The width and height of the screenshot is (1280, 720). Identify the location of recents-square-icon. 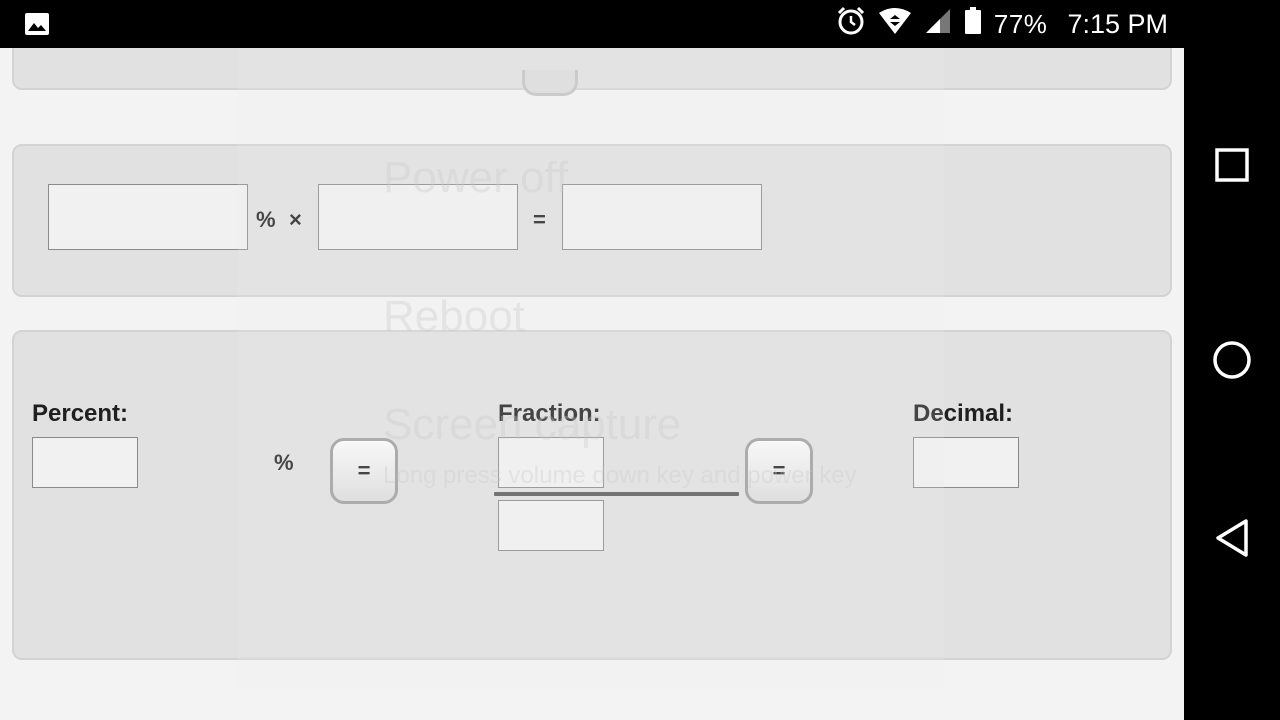
(1232, 165).